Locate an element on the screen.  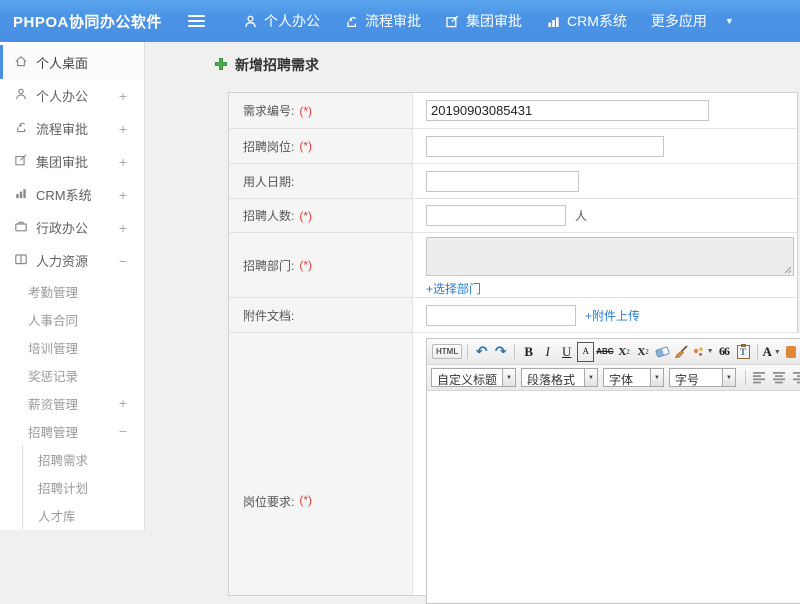
dropdown-value: 字体 is located at coordinates (621, 380).